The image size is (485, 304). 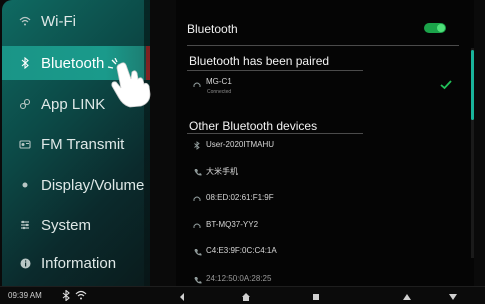 What do you see at coordinates (240, 144) in the screenshot?
I see `device-name: User-2020ITMAHU` at bounding box center [240, 144].